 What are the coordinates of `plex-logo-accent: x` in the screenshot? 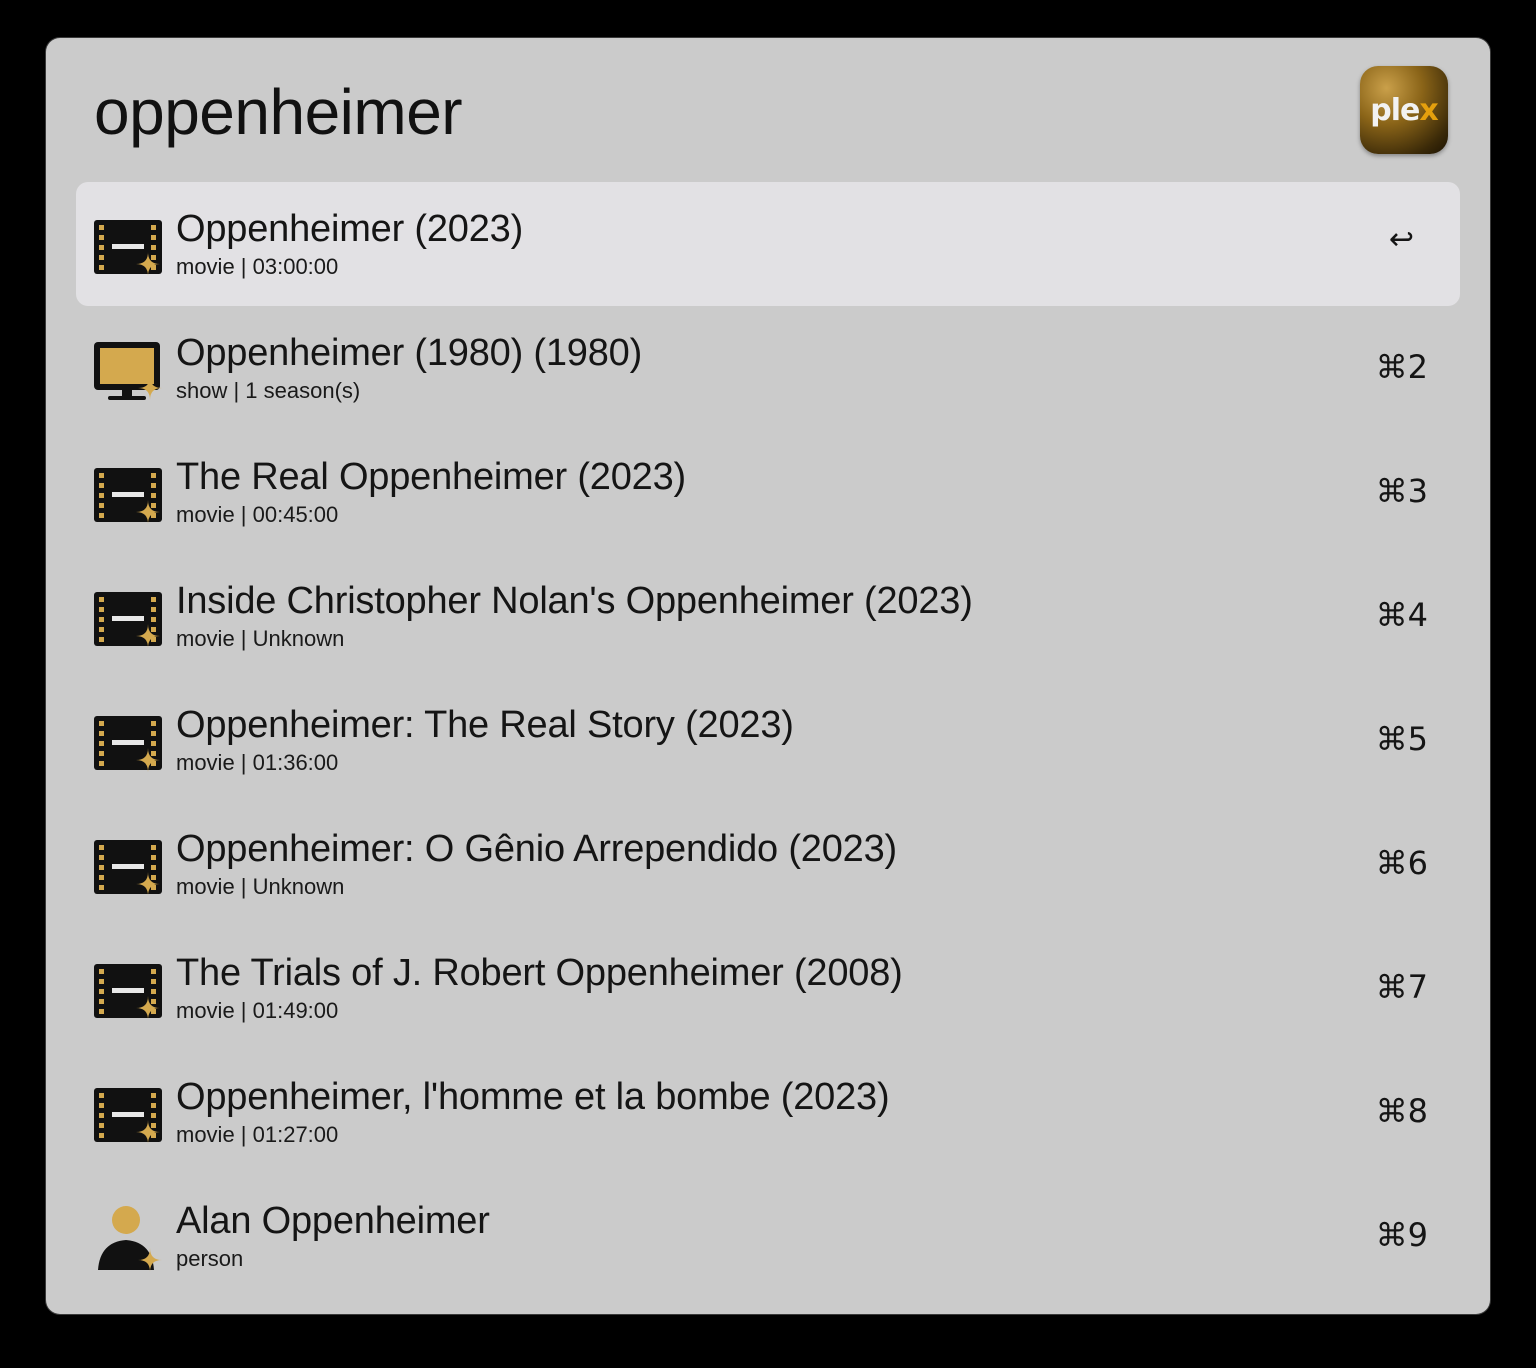 It's located at (1428, 110).